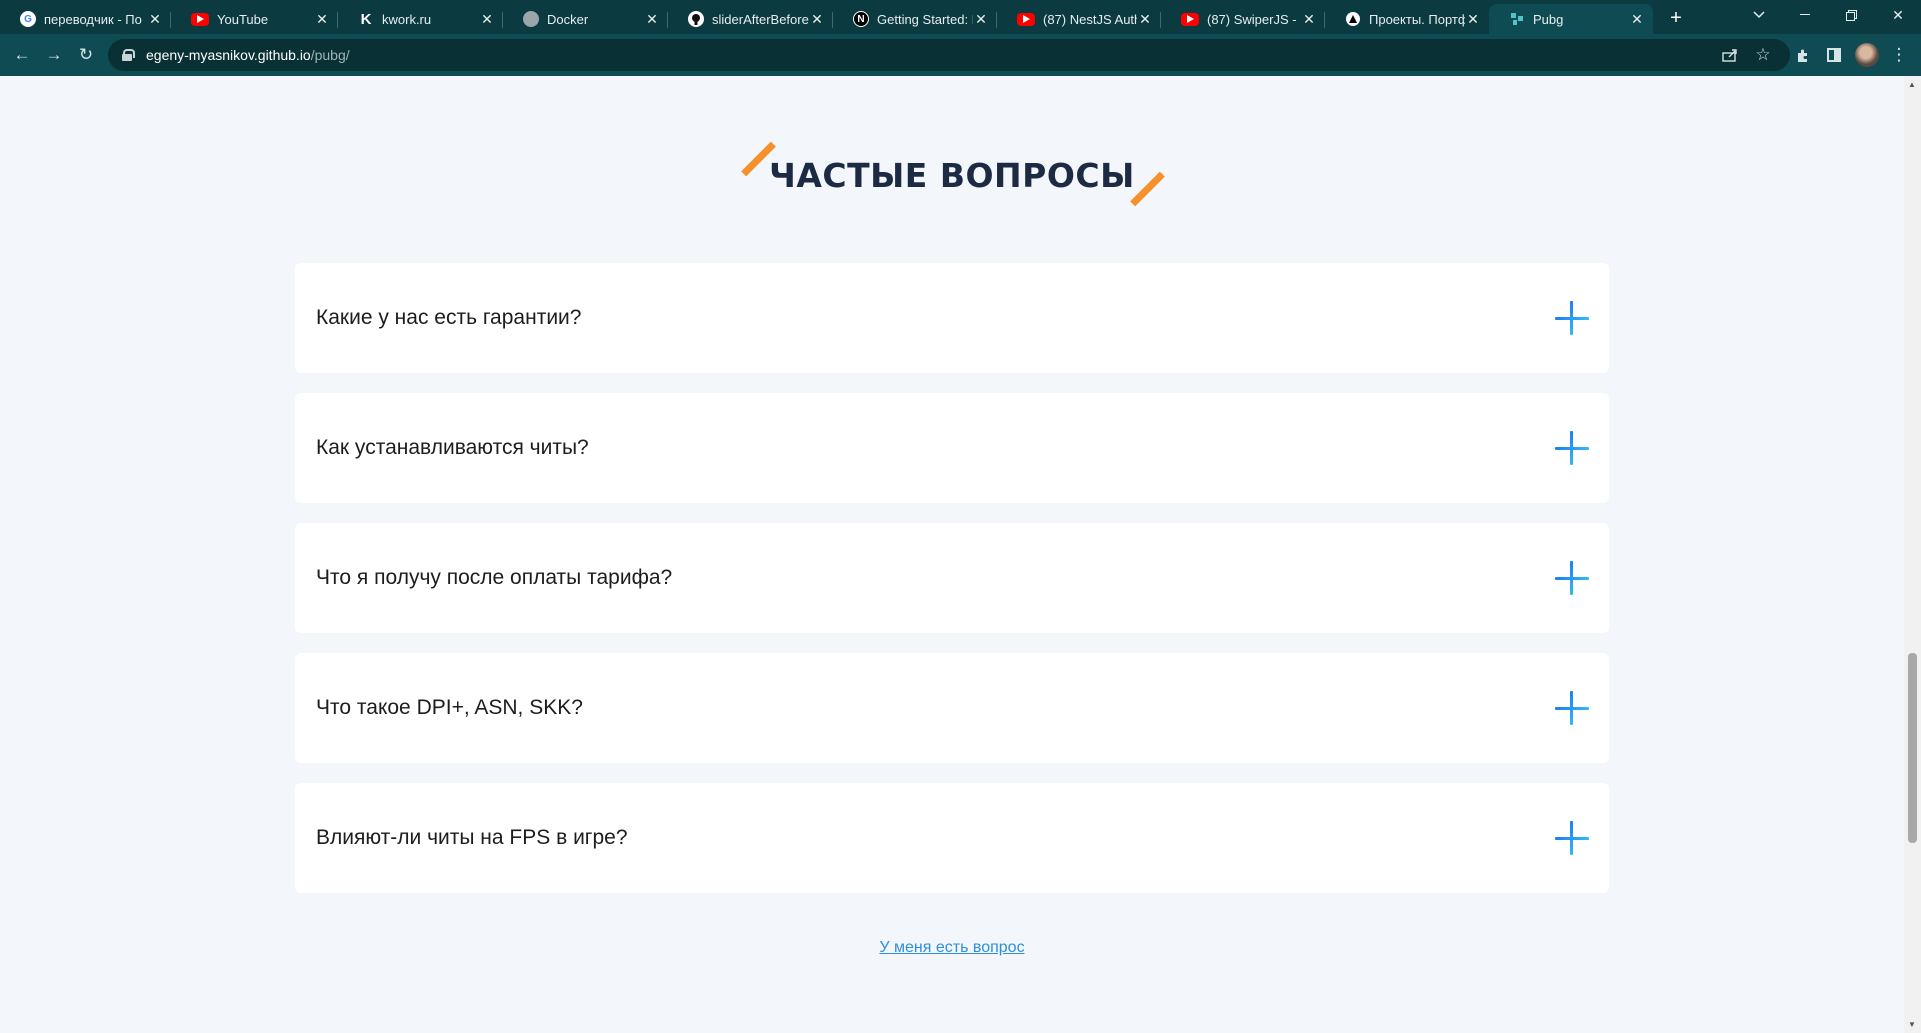 The width and height of the screenshot is (1921, 1033). What do you see at coordinates (861, 19) in the screenshot?
I see `nextjs-icon: N` at bounding box center [861, 19].